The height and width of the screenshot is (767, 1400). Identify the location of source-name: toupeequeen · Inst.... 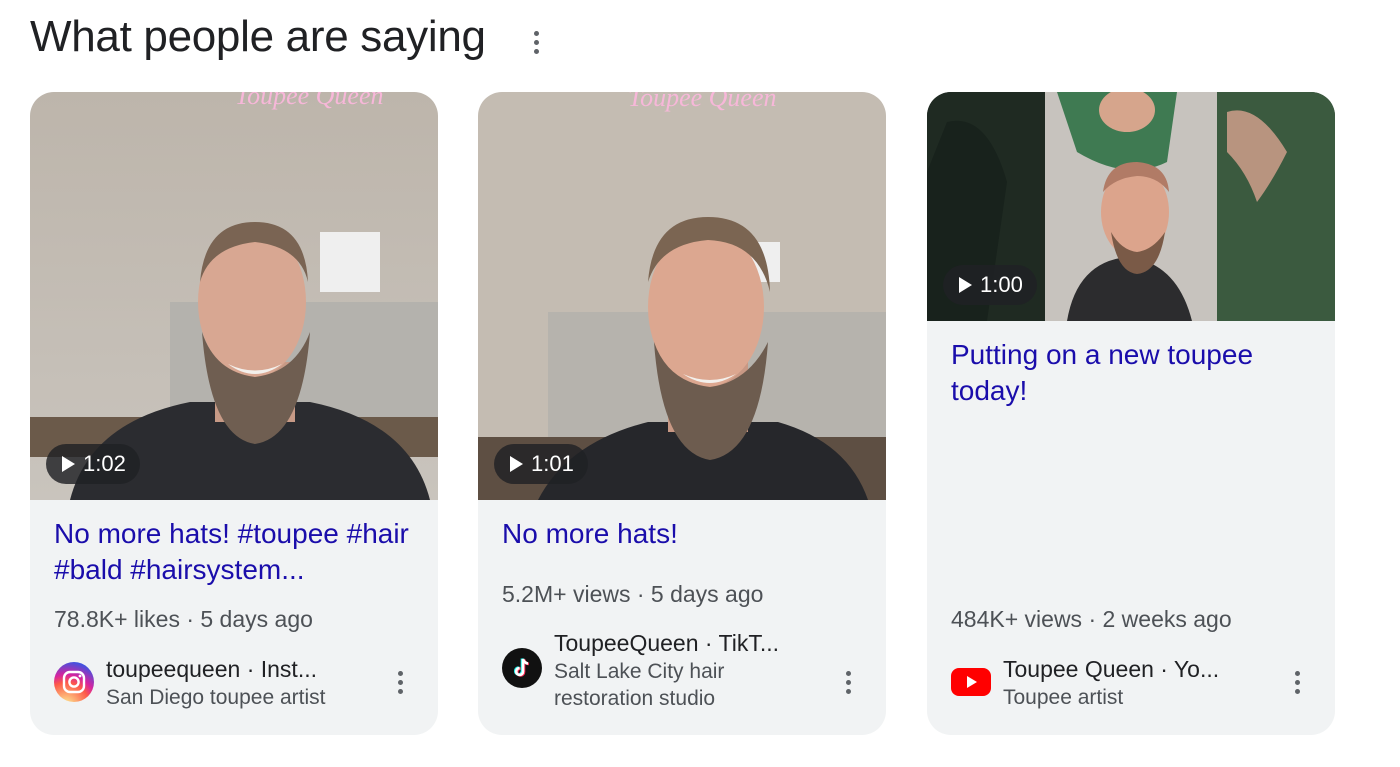
(236, 669).